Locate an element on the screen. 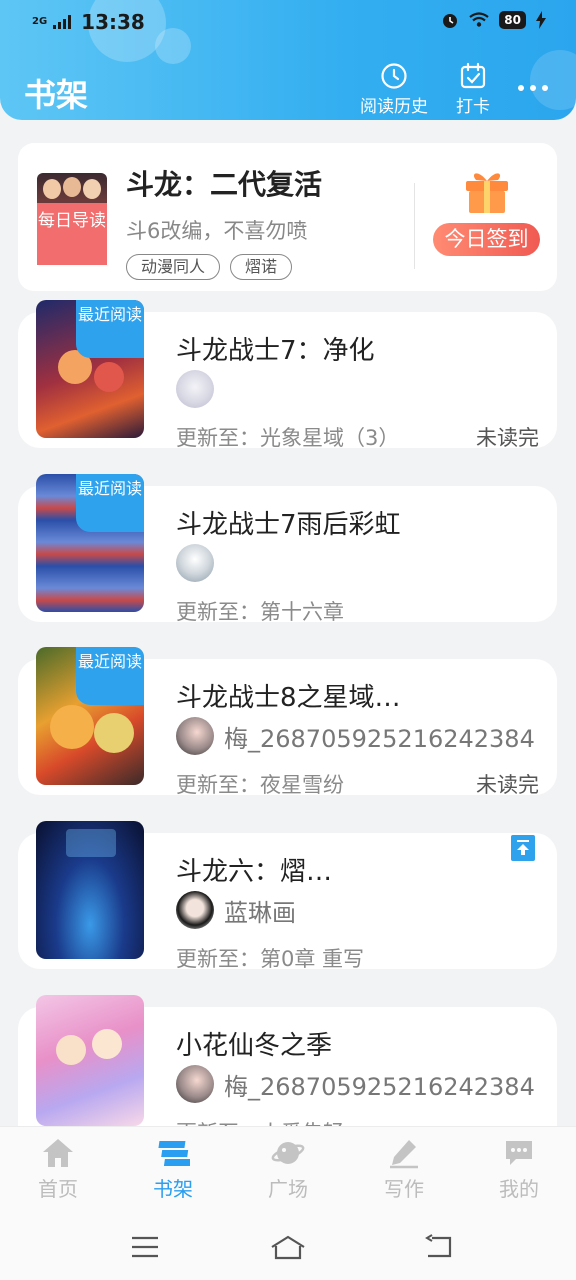 Image resolution: width=576 pixels, height=1280 pixels. wifi-icon is located at coordinates (479, 19).